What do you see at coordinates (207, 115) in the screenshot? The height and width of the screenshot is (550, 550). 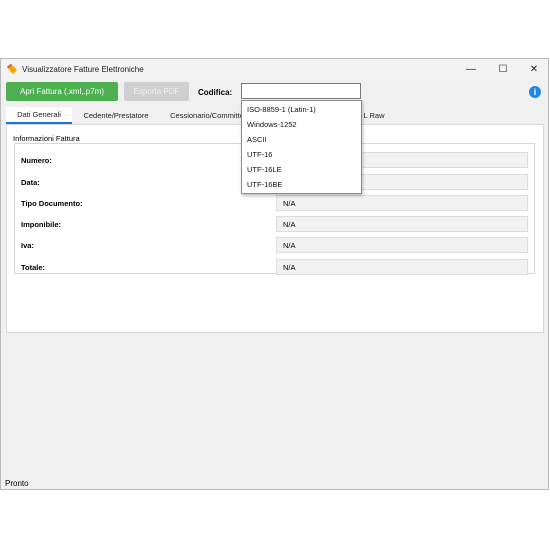 I see `tab-cessionario-committente: Cessionario/Committe` at bounding box center [207, 115].